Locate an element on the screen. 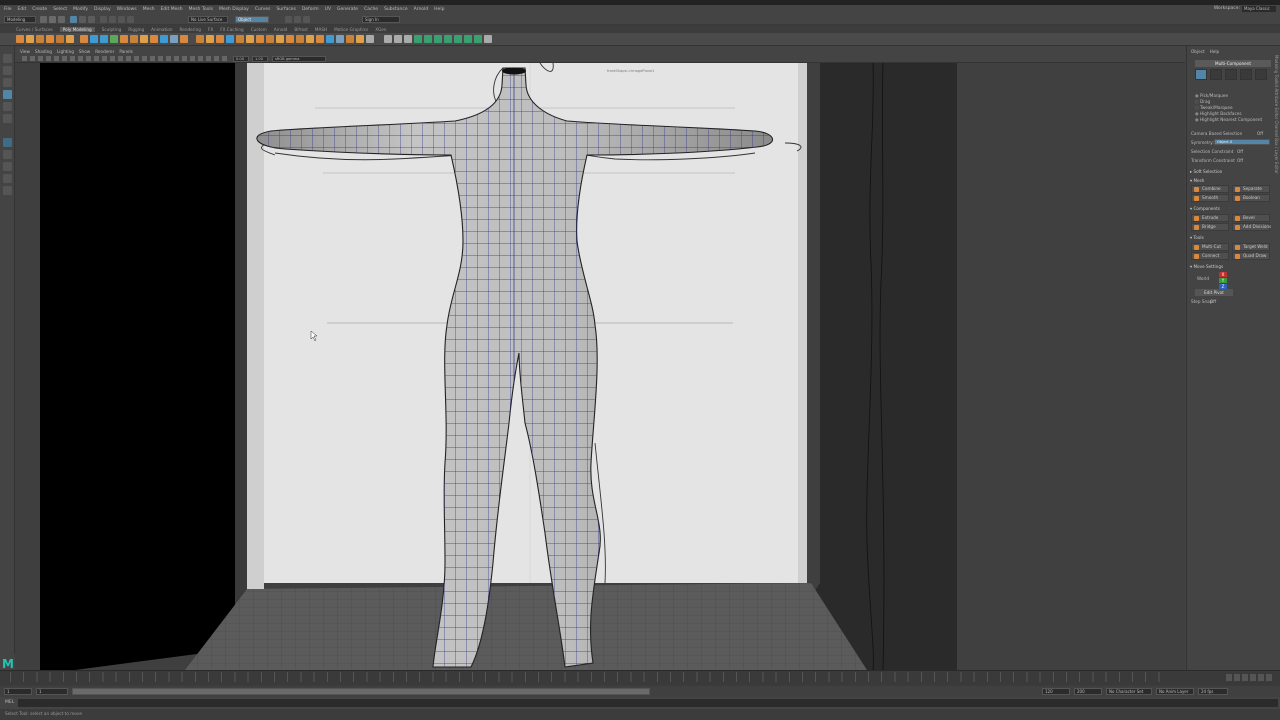  extrude-icon is located at coordinates (300, 39).